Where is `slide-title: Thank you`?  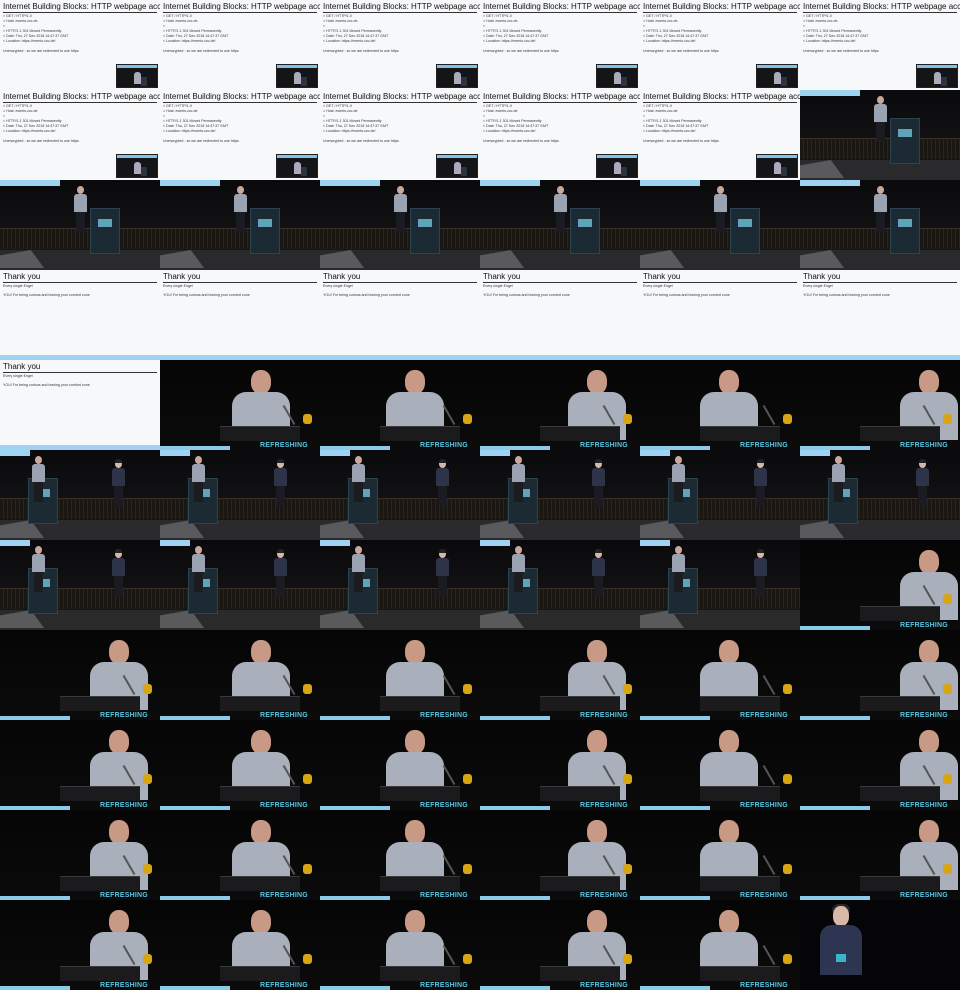 slide-title: Thank you is located at coordinates (502, 276).